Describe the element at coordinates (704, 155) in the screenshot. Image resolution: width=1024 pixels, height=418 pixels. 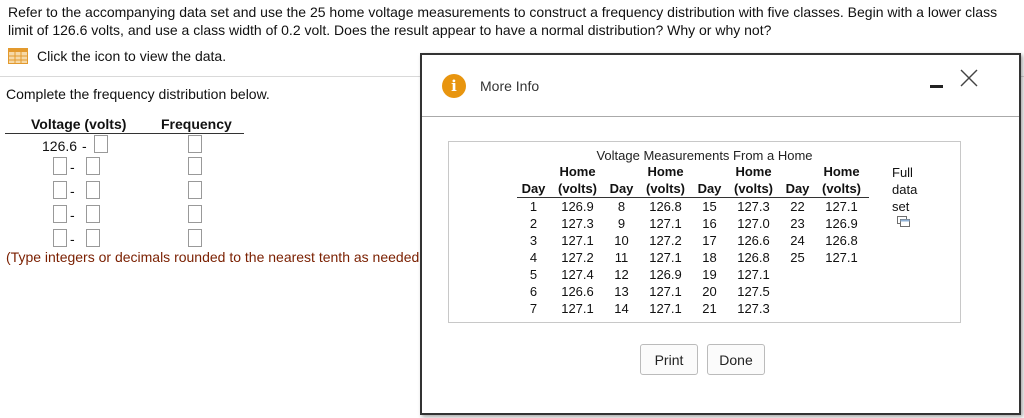
I see `panel-title: Voltage Measurements From a Home` at that location.